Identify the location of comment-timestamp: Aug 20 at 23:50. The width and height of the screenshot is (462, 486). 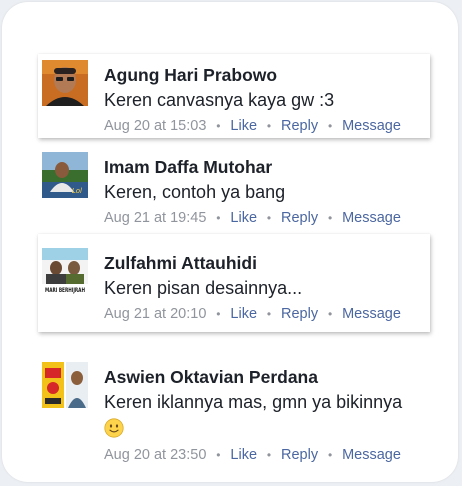
(155, 455).